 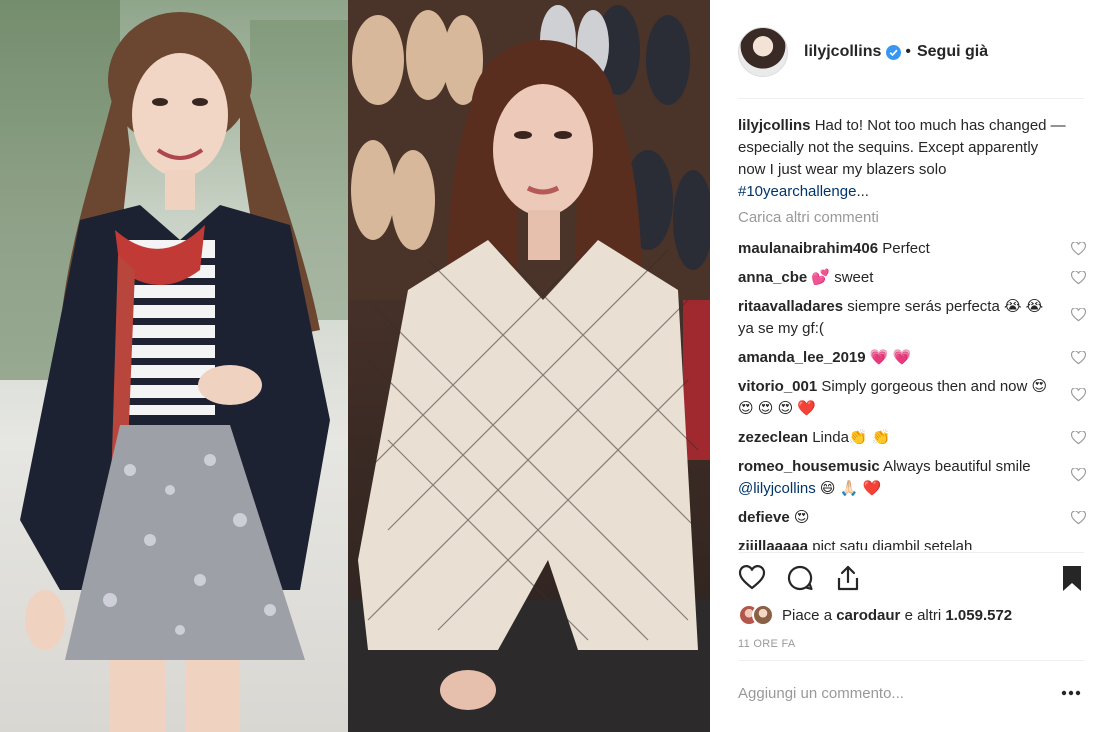 What do you see at coordinates (800, 578) in the screenshot?
I see `comment-icon` at bounding box center [800, 578].